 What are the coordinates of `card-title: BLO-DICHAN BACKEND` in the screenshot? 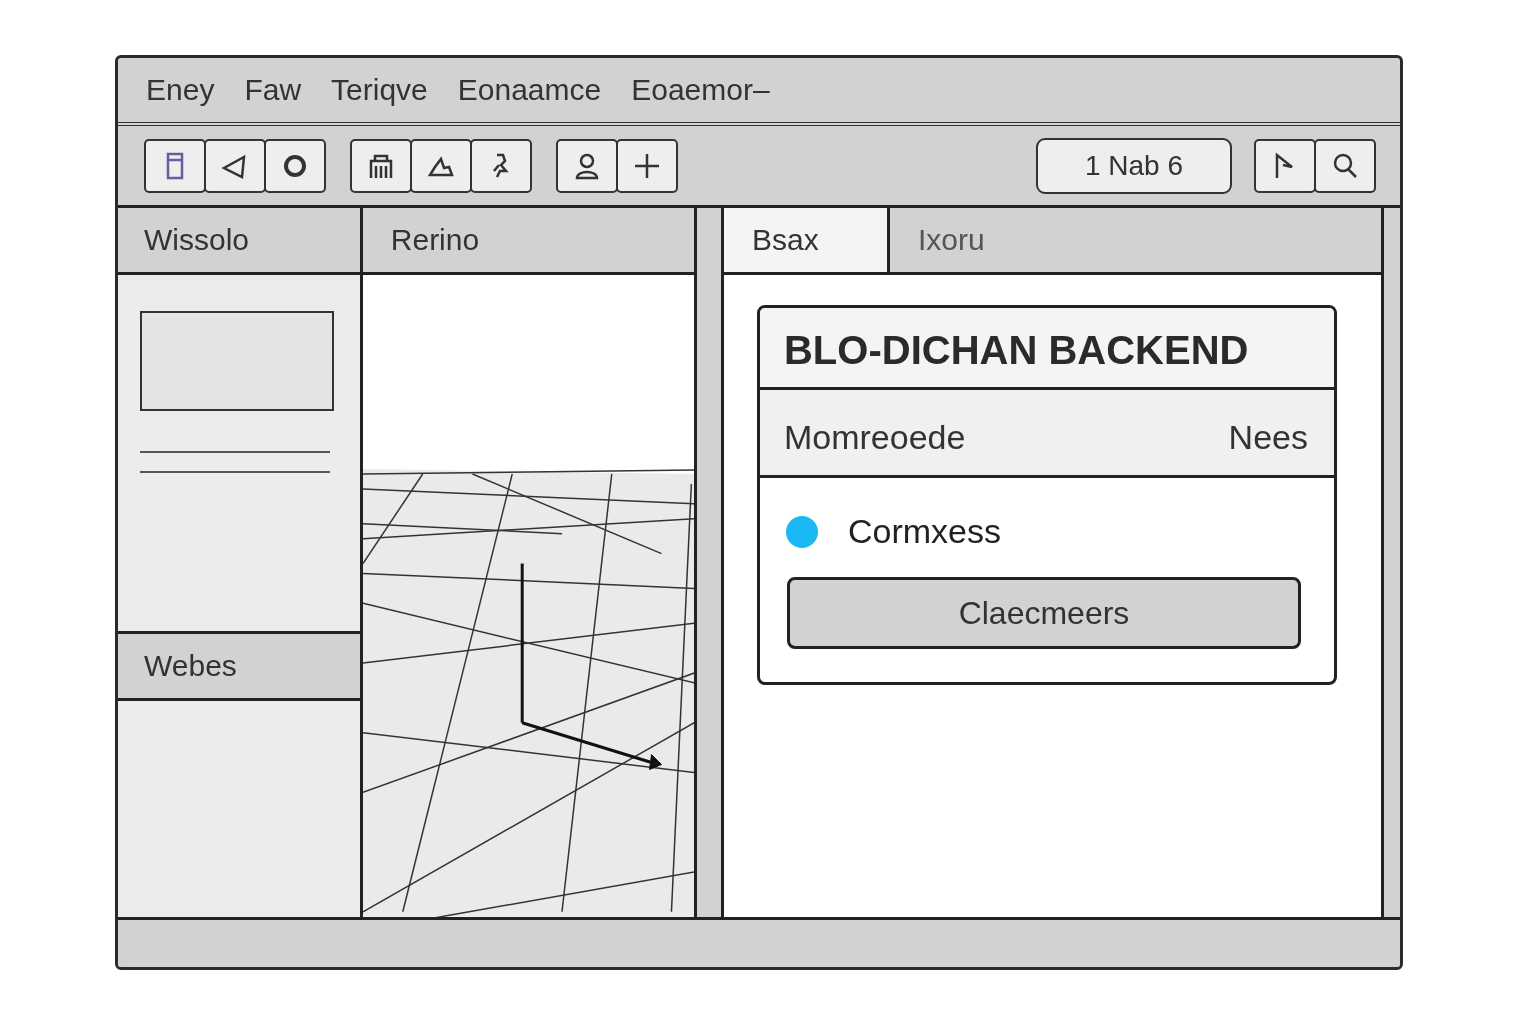 It's located at (1047, 349).